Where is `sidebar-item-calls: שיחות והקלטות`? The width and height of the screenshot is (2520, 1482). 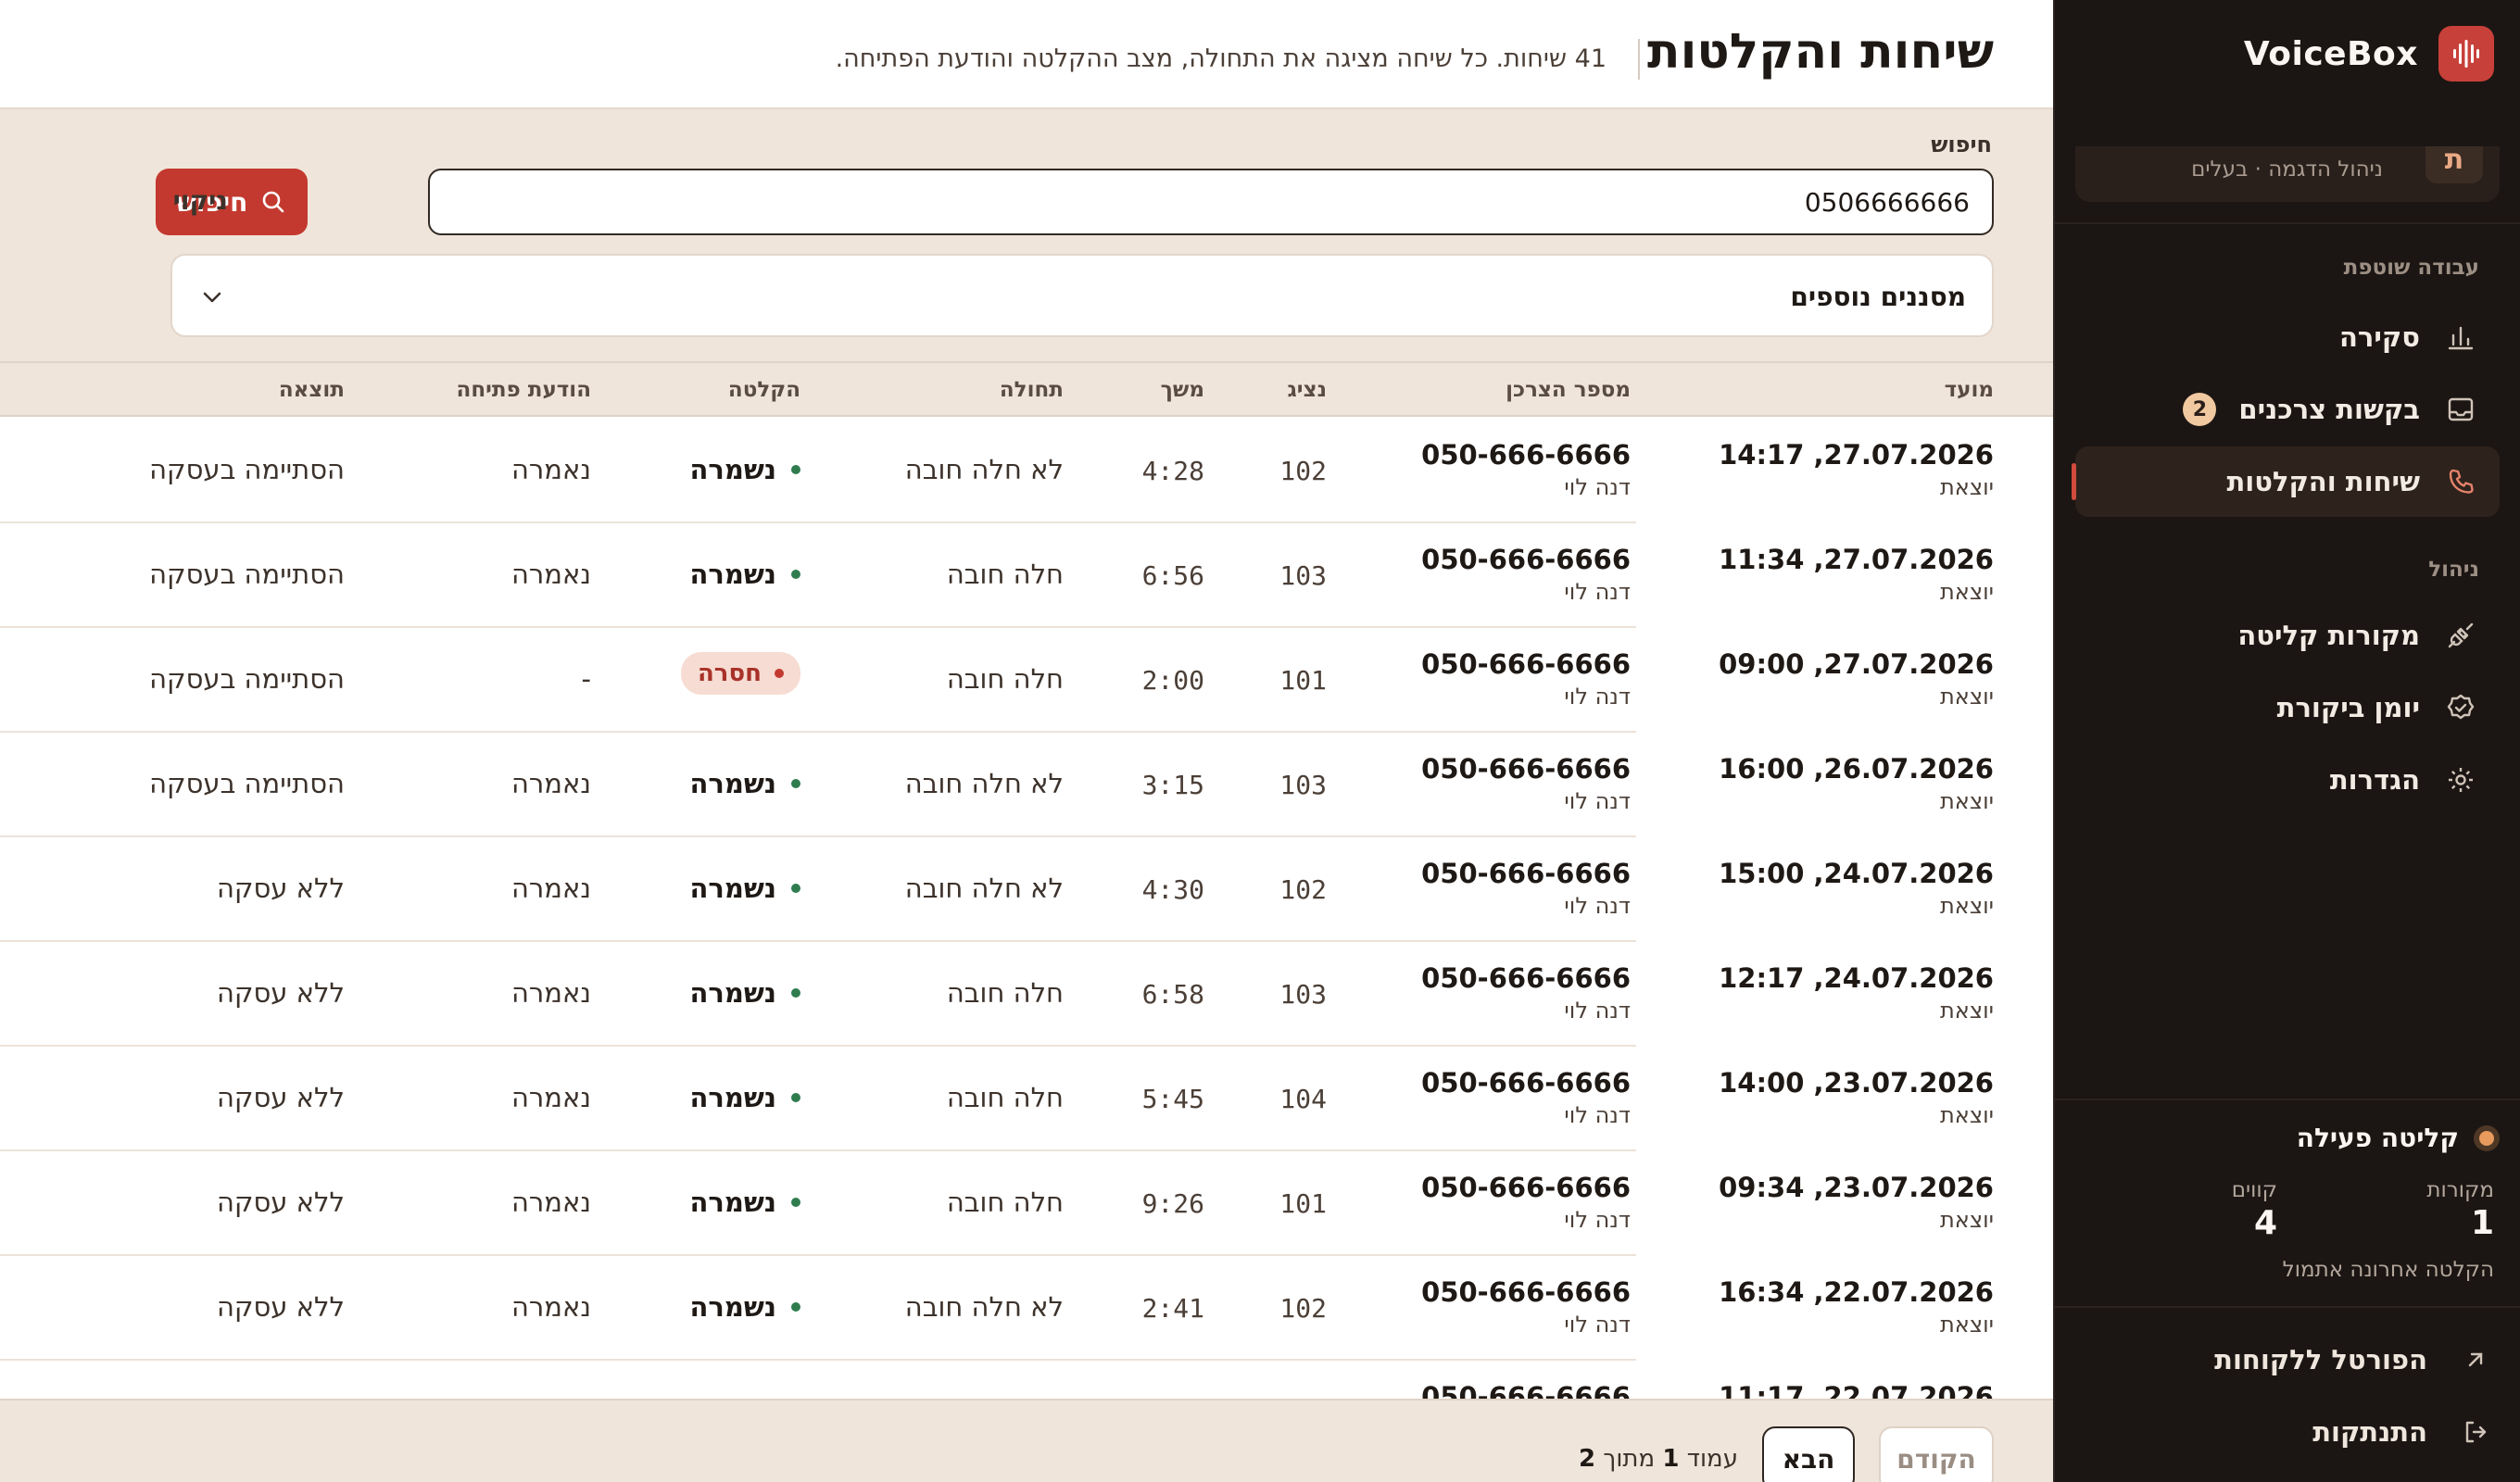 sidebar-item-calls: שיחות והקלטות is located at coordinates (2286, 481).